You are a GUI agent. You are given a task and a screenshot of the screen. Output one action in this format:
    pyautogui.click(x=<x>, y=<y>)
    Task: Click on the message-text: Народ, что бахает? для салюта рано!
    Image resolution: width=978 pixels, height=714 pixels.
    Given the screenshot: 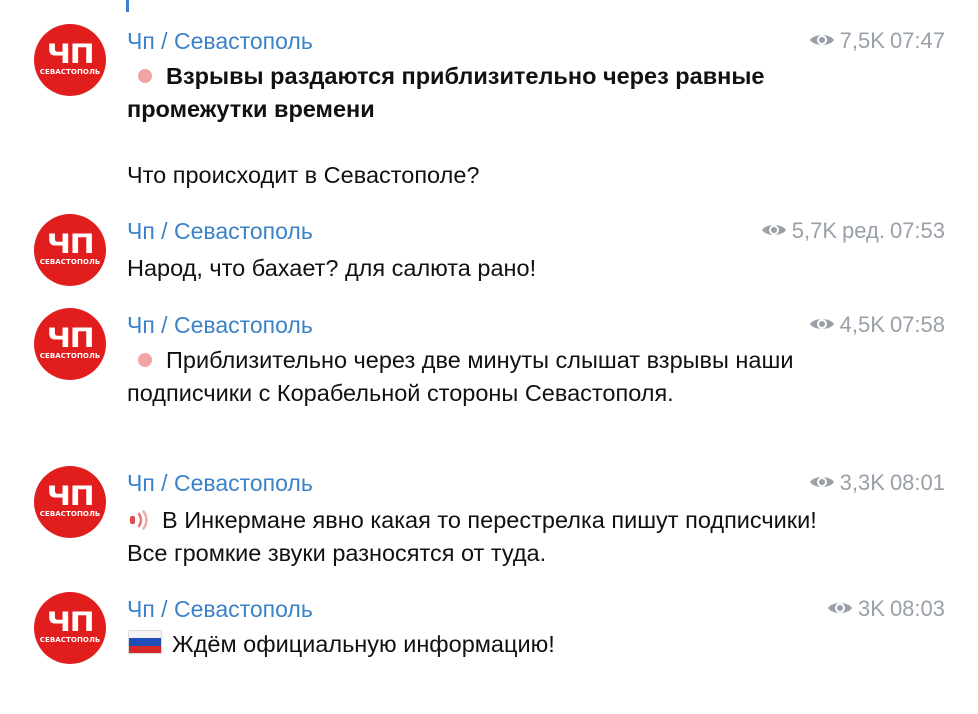 What is the action you would take?
    pyautogui.click(x=487, y=268)
    